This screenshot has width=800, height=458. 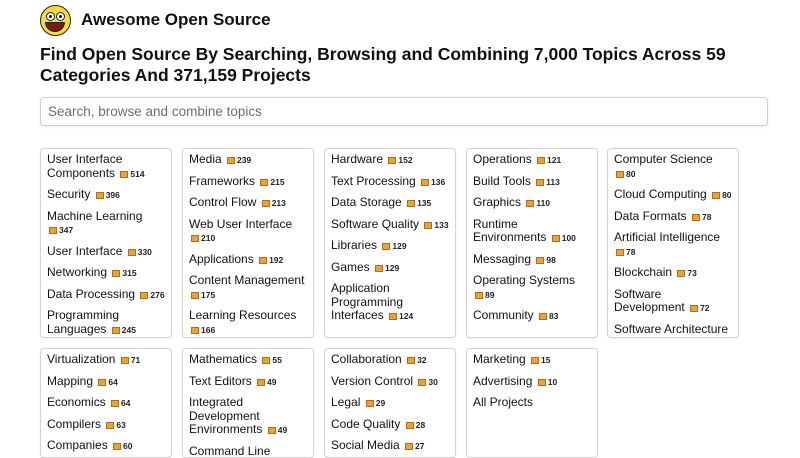 I want to click on category-link: User Interface Components 514, so click(x=106, y=167).